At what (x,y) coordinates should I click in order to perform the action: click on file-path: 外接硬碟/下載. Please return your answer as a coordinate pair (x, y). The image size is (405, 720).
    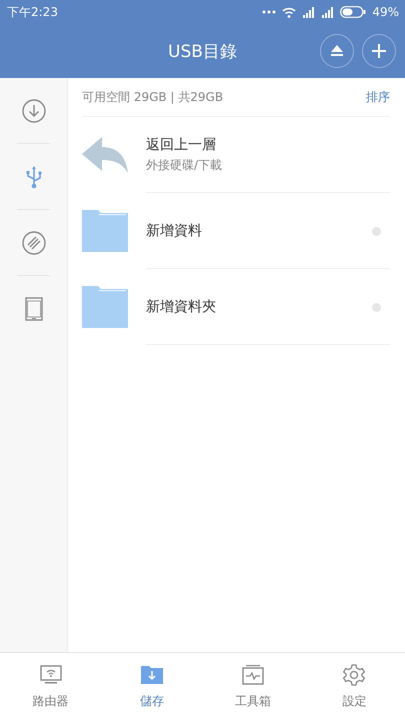
    Looking at the image, I should click on (185, 165).